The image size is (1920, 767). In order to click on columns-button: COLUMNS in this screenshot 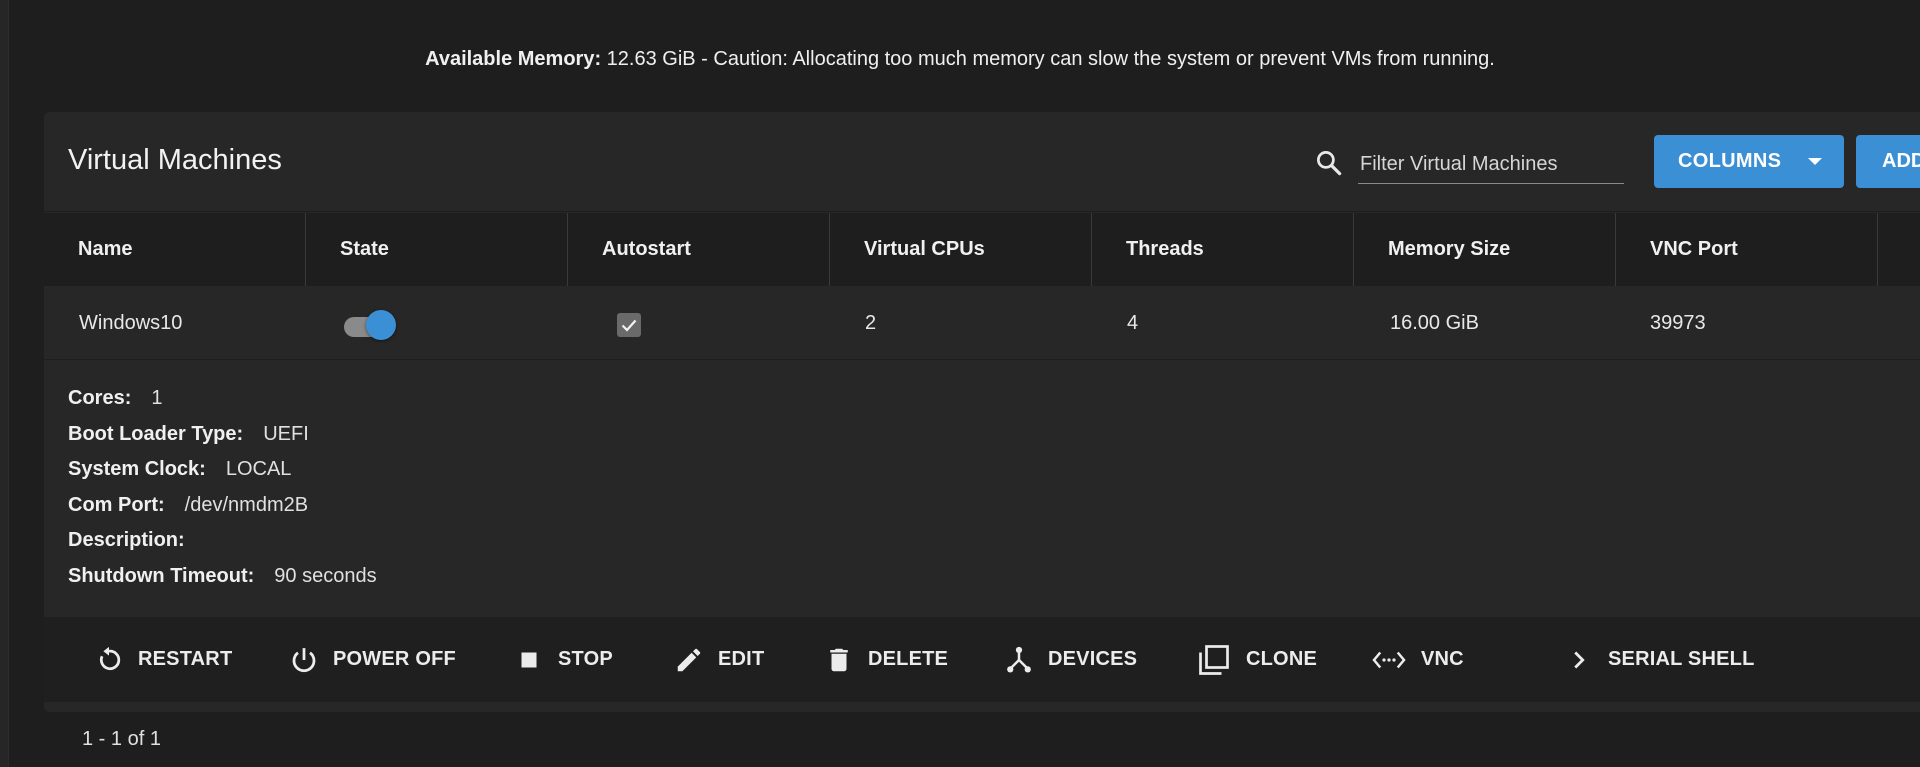, I will do `click(1749, 161)`.